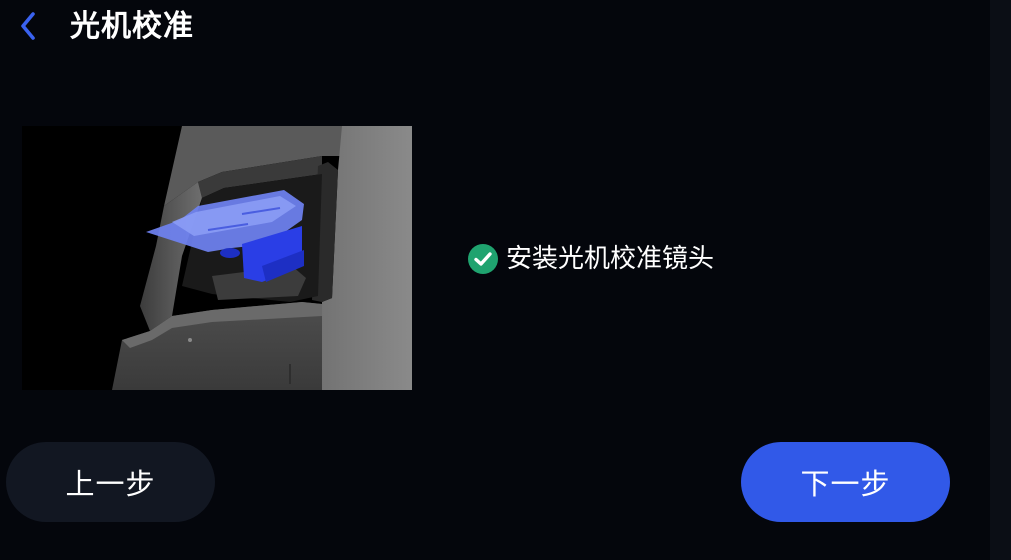 The height and width of the screenshot is (560, 1011). I want to click on page-title: 光机校准, so click(132, 26).